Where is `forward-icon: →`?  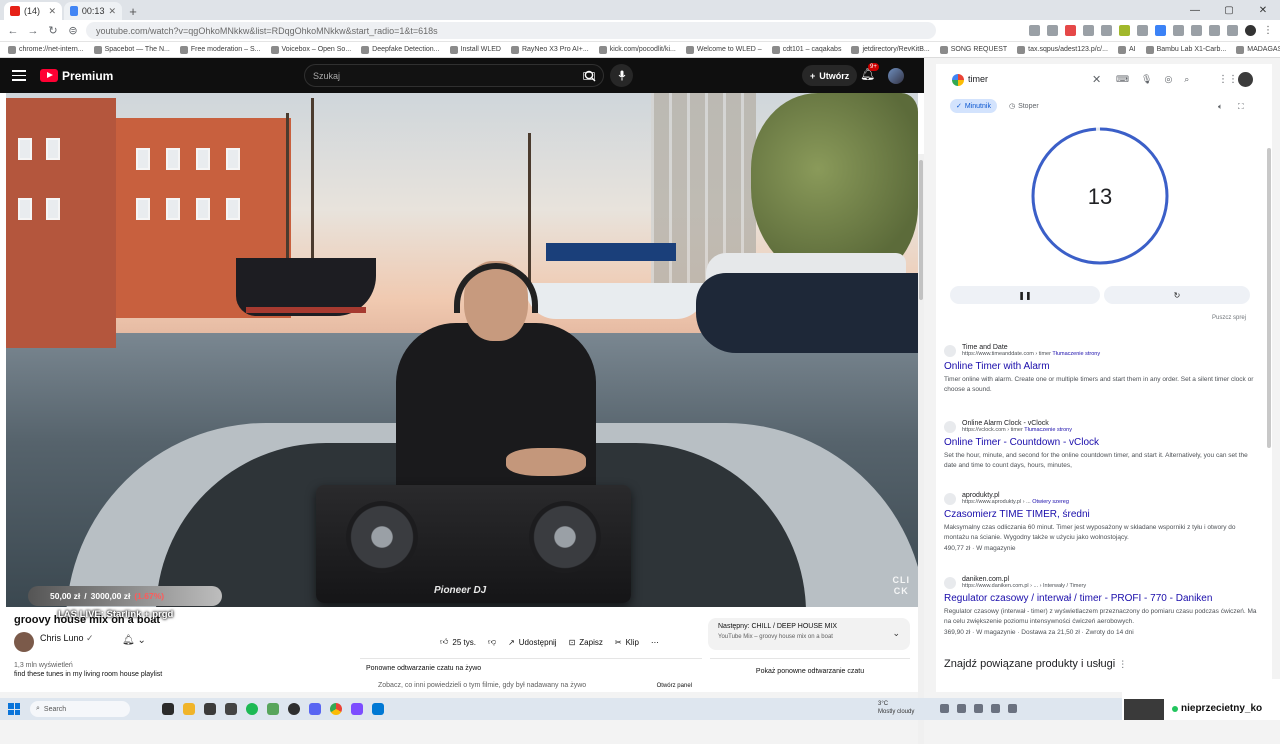 forward-icon: → is located at coordinates (33, 31).